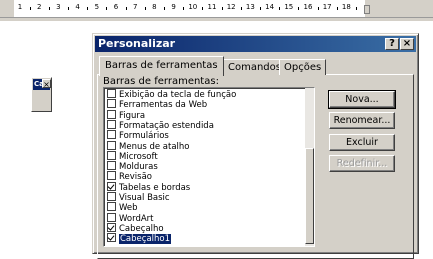 The height and width of the screenshot is (259, 433). Describe the element at coordinates (77, 7) in the screenshot. I see `ruler-label: 4` at that location.